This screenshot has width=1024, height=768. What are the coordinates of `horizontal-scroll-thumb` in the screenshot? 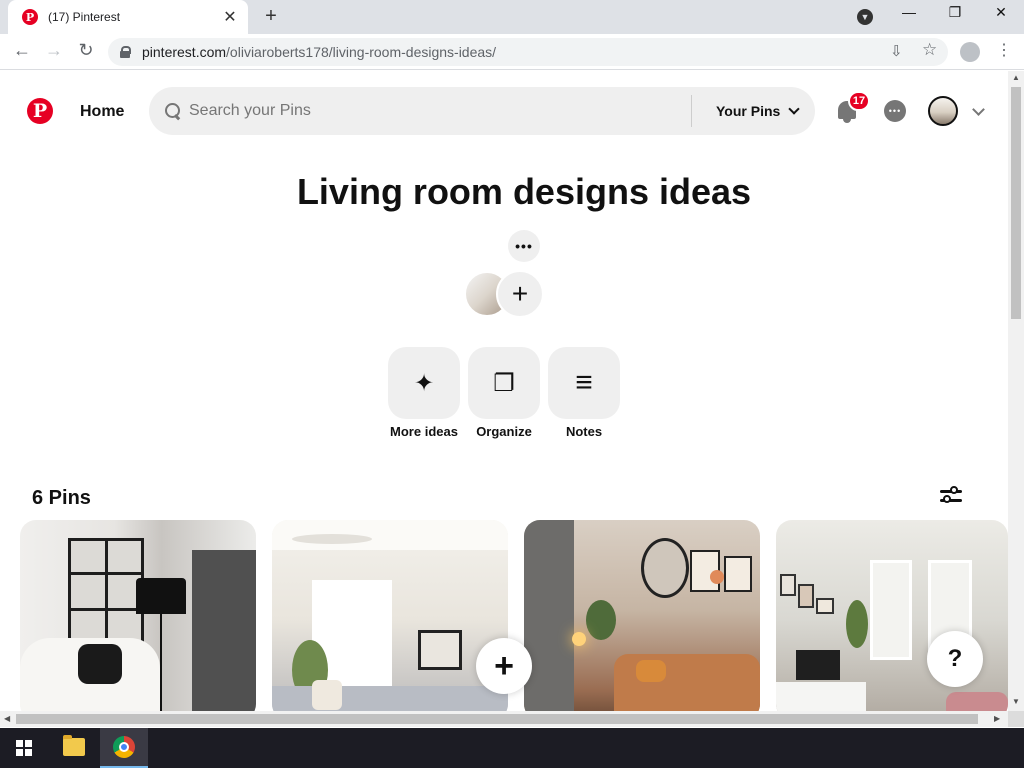 It's located at (497, 719).